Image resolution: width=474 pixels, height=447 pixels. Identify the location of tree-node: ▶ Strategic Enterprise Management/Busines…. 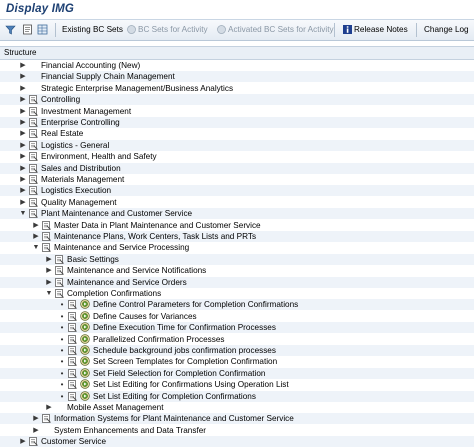
(237, 88).